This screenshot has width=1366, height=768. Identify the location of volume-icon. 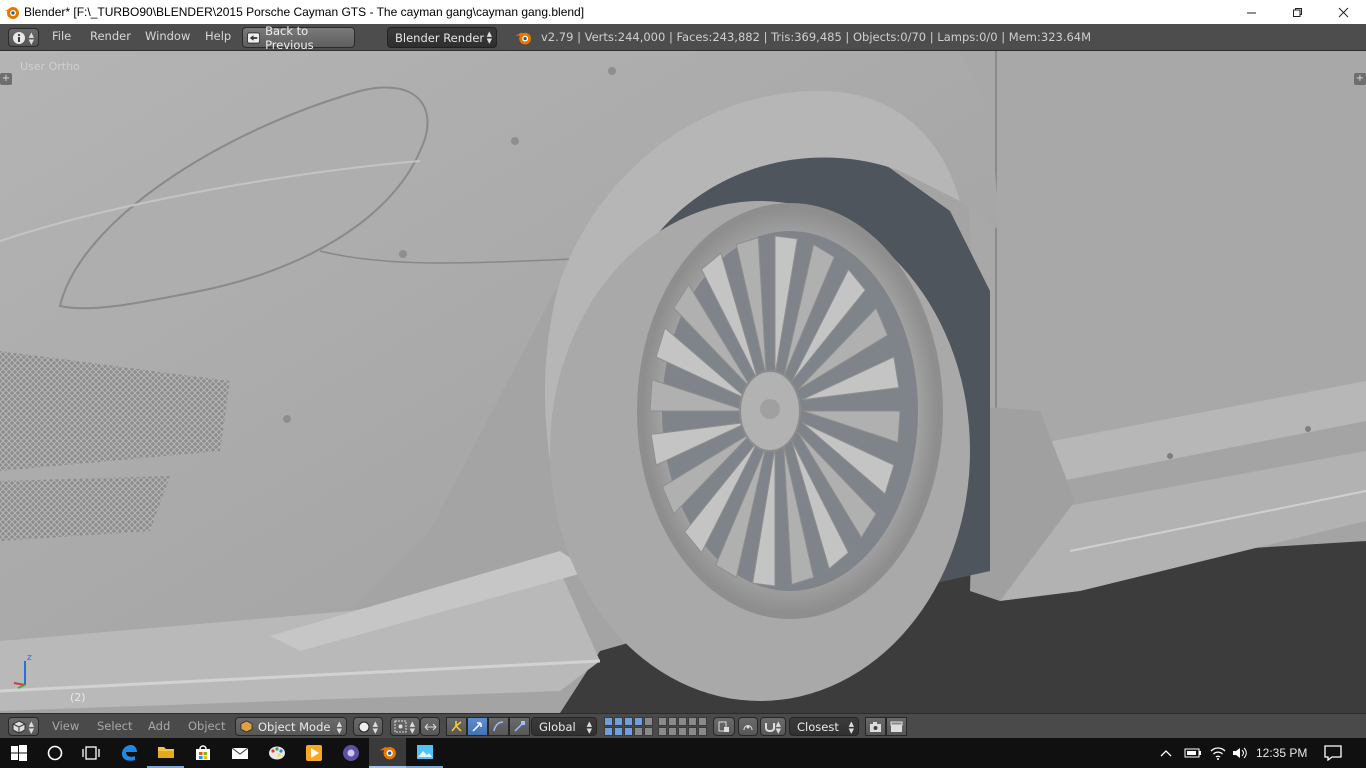
(1240, 753).